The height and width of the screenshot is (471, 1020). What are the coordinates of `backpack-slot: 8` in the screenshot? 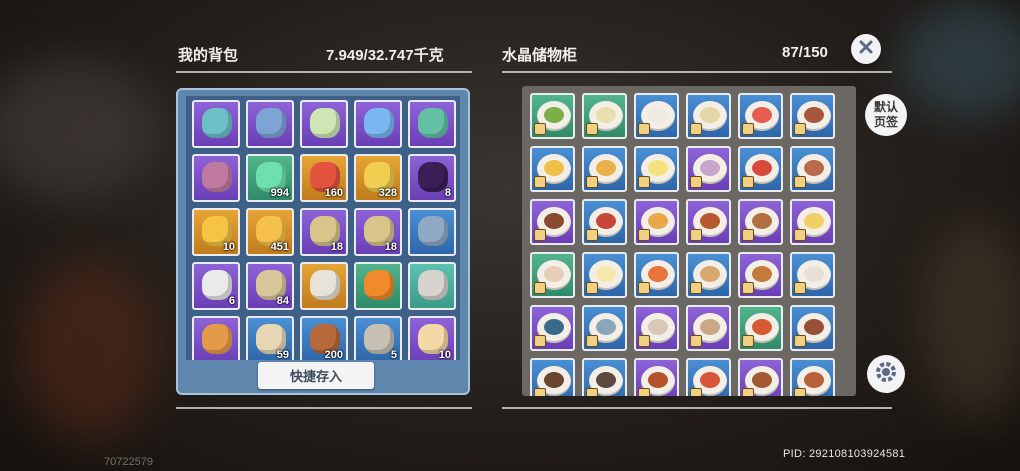 It's located at (432, 178).